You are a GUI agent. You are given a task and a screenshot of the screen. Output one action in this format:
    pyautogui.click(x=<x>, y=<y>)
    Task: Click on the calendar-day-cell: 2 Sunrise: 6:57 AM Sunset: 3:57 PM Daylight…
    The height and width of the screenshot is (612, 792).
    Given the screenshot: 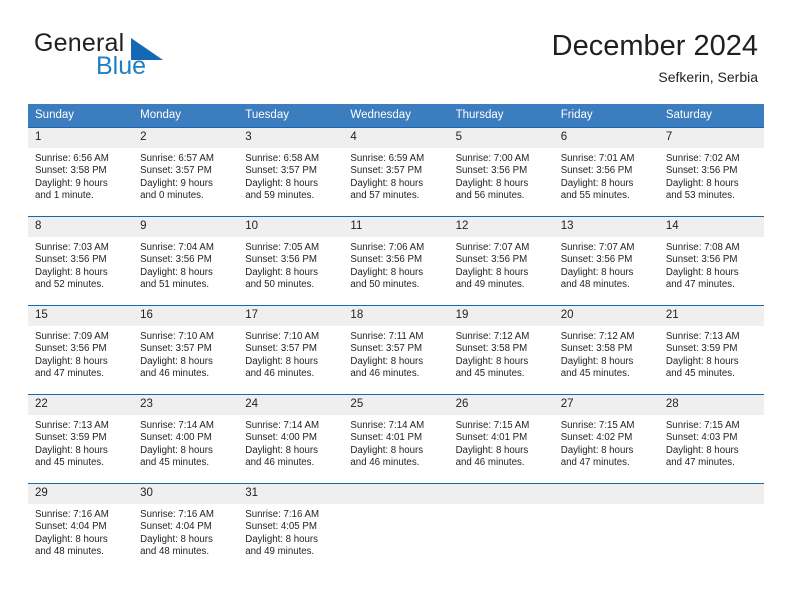 What is the action you would take?
    pyautogui.click(x=186, y=172)
    